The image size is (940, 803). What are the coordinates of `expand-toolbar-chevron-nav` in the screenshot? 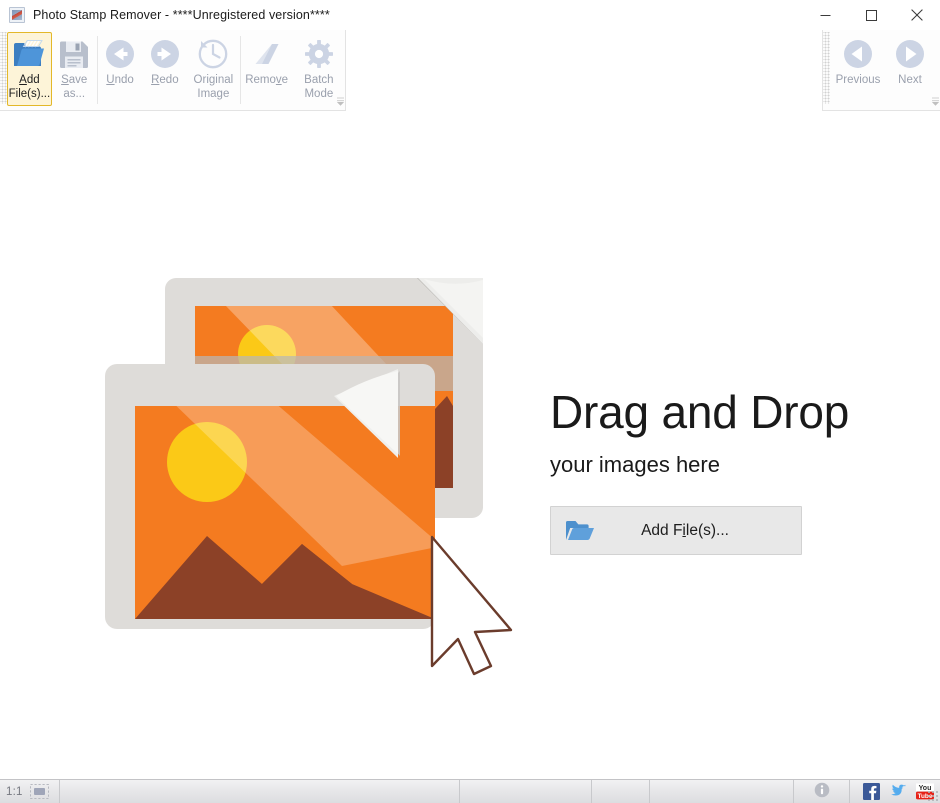 It's located at (934, 101).